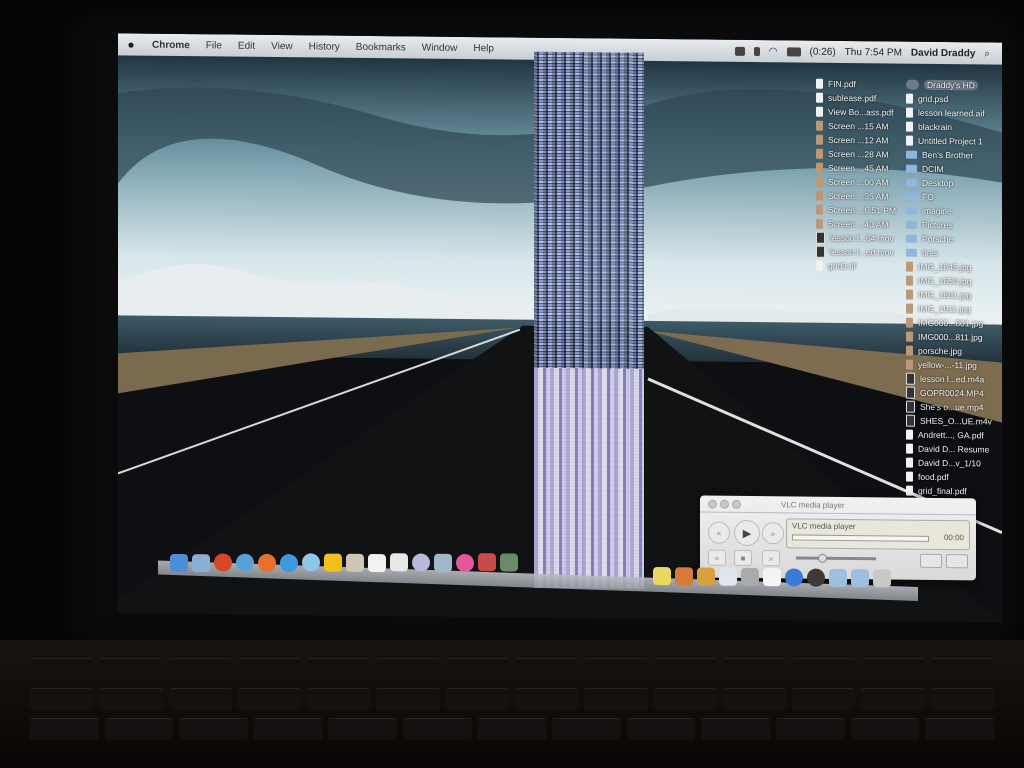 Image resolution: width=1024 pixels, height=768 pixels. Describe the element at coordinates (465, 562) in the screenshot. I see `color-sync-icon` at that location.